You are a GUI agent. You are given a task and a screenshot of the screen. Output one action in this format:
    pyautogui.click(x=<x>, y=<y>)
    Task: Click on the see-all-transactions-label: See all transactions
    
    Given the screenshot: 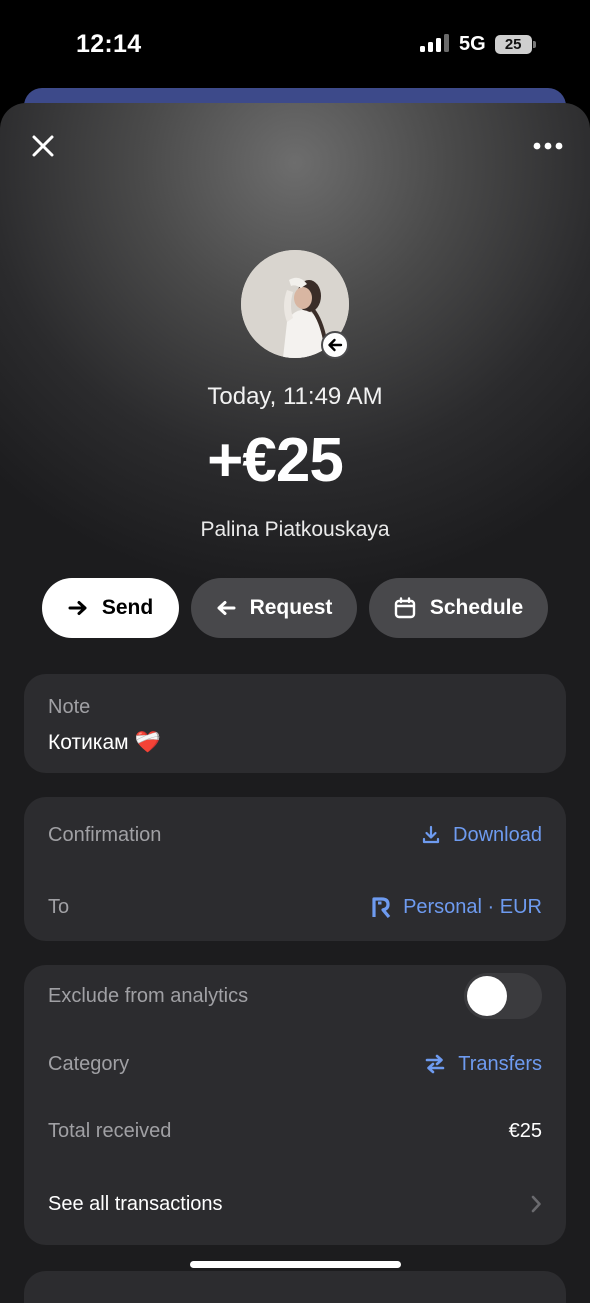 What is the action you would take?
    pyautogui.click(x=135, y=1203)
    